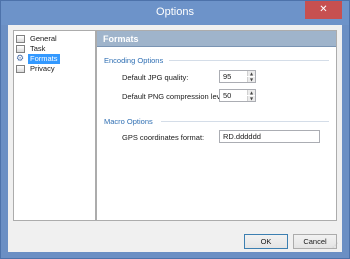 Image resolution: width=350 pixels, height=259 pixels. What do you see at coordinates (237, 76) in the screenshot?
I see `jpg-quality-stepper: 95 ▲ ▼` at bounding box center [237, 76].